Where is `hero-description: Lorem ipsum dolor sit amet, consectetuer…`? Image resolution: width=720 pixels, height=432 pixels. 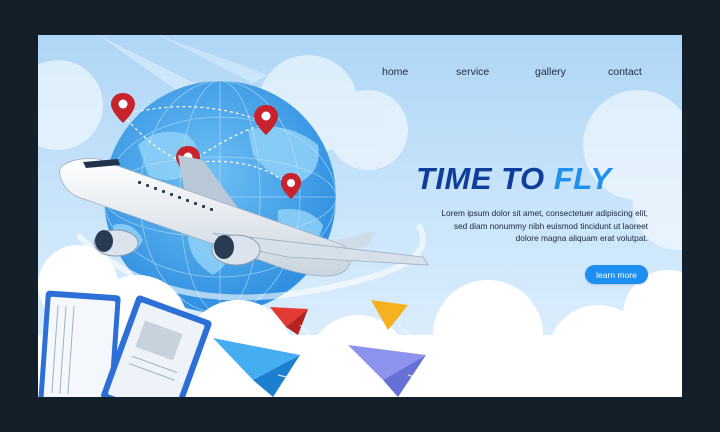
hero-description: Lorem ipsum dolor sit amet, consectetuer… is located at coordinates (523, 226).